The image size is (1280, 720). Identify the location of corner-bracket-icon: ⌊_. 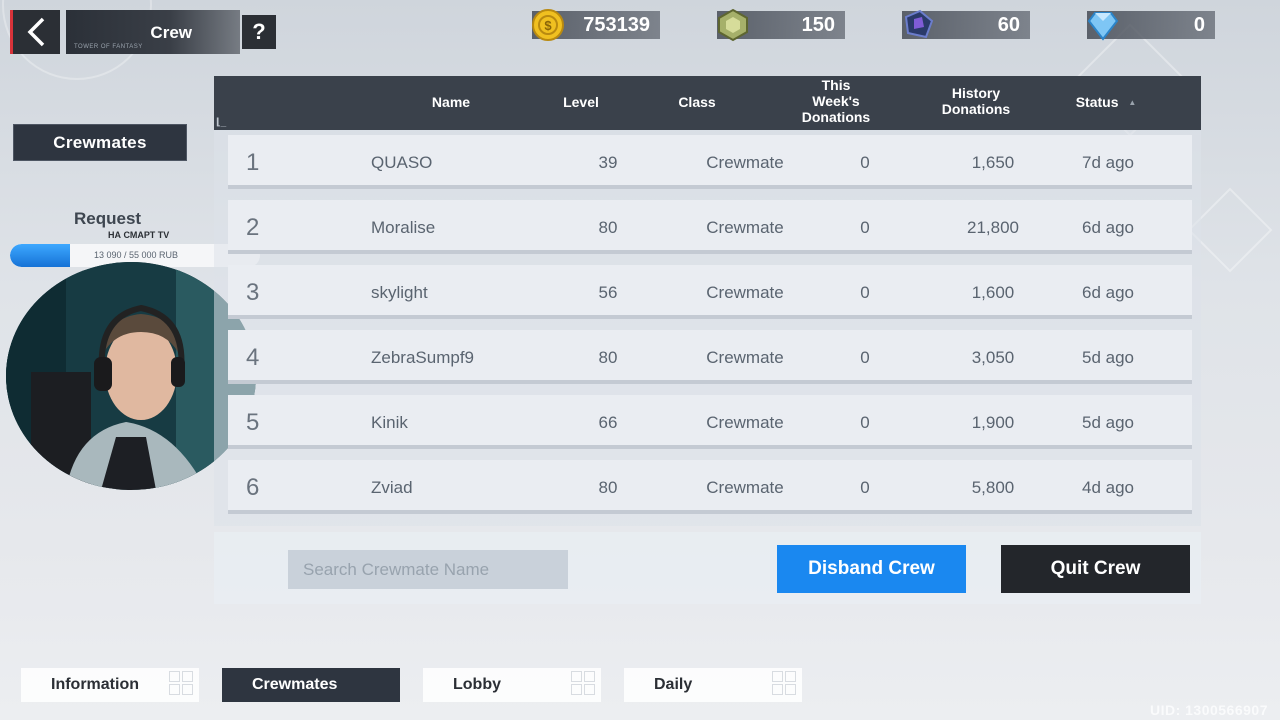
(221, 122).